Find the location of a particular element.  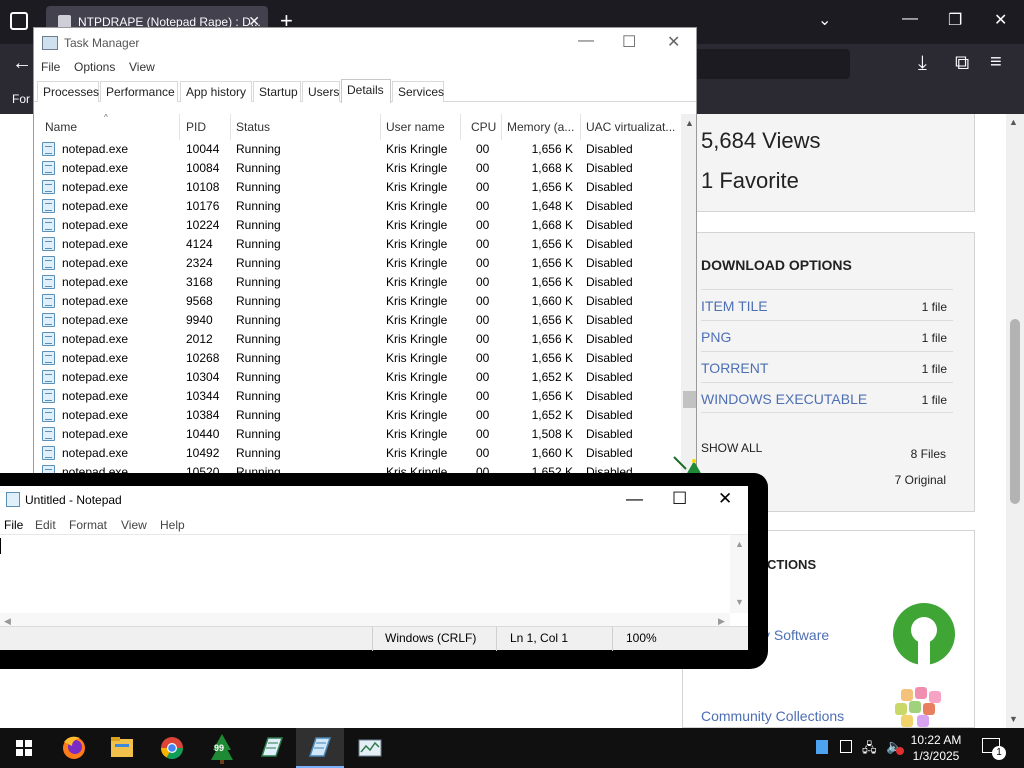

tab-details: Details is located at coordinates (366, 91).